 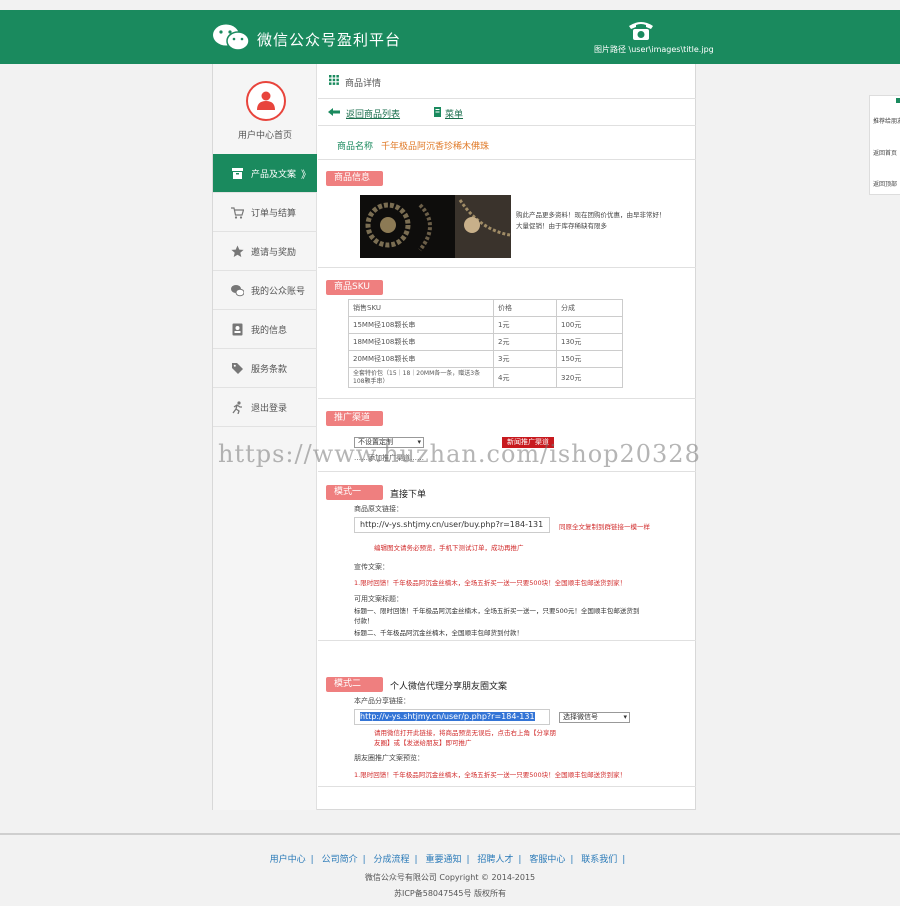 I want to click on table-row: 20MM径108颗长串 3元 150元, so click(x=485, y=359).